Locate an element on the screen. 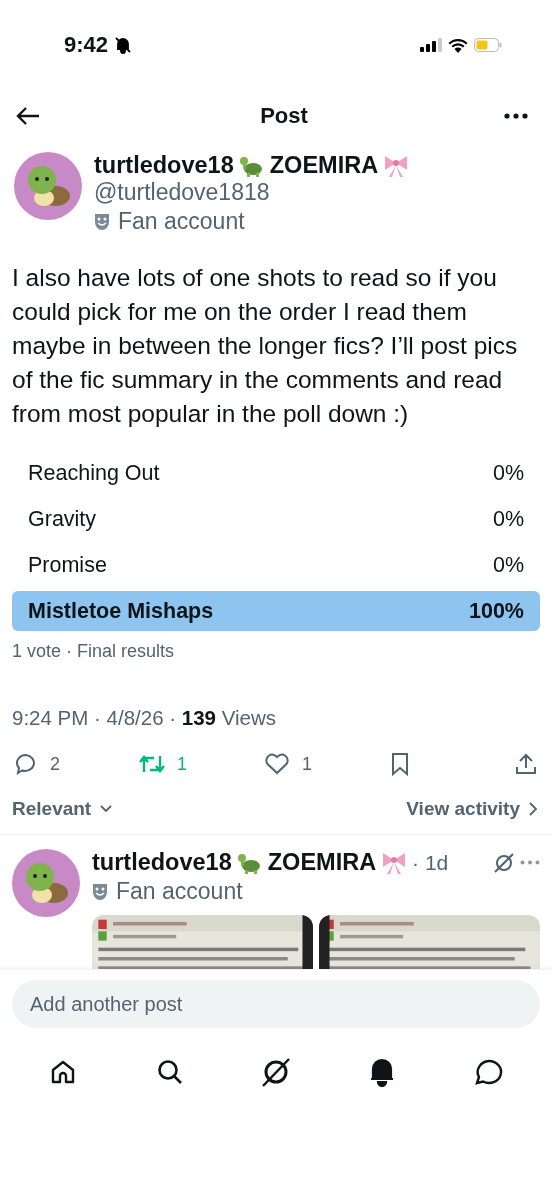  chat-bubble-icon is located at coordinates (488, 1072).